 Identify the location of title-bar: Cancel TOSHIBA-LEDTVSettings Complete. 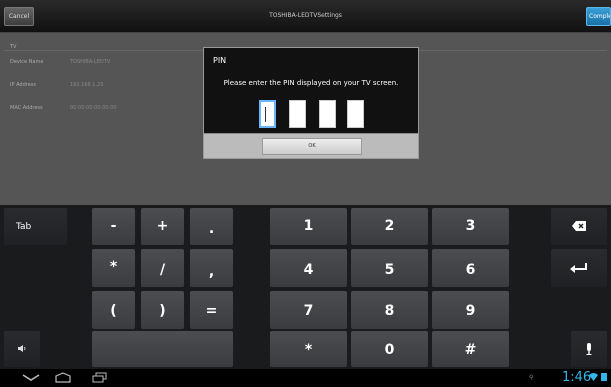
(305, 16).